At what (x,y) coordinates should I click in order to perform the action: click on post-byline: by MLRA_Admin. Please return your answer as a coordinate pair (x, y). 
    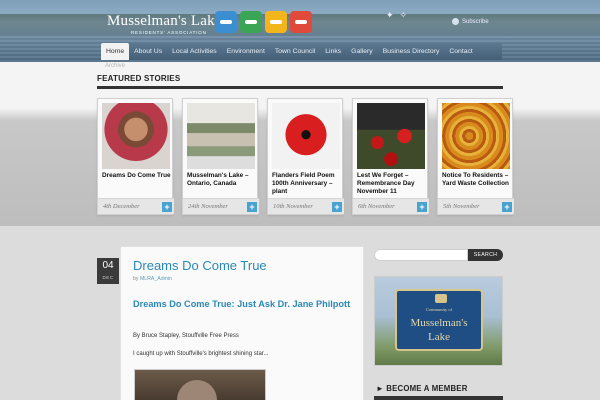
    Looking at the image, I should click on (152, 279).